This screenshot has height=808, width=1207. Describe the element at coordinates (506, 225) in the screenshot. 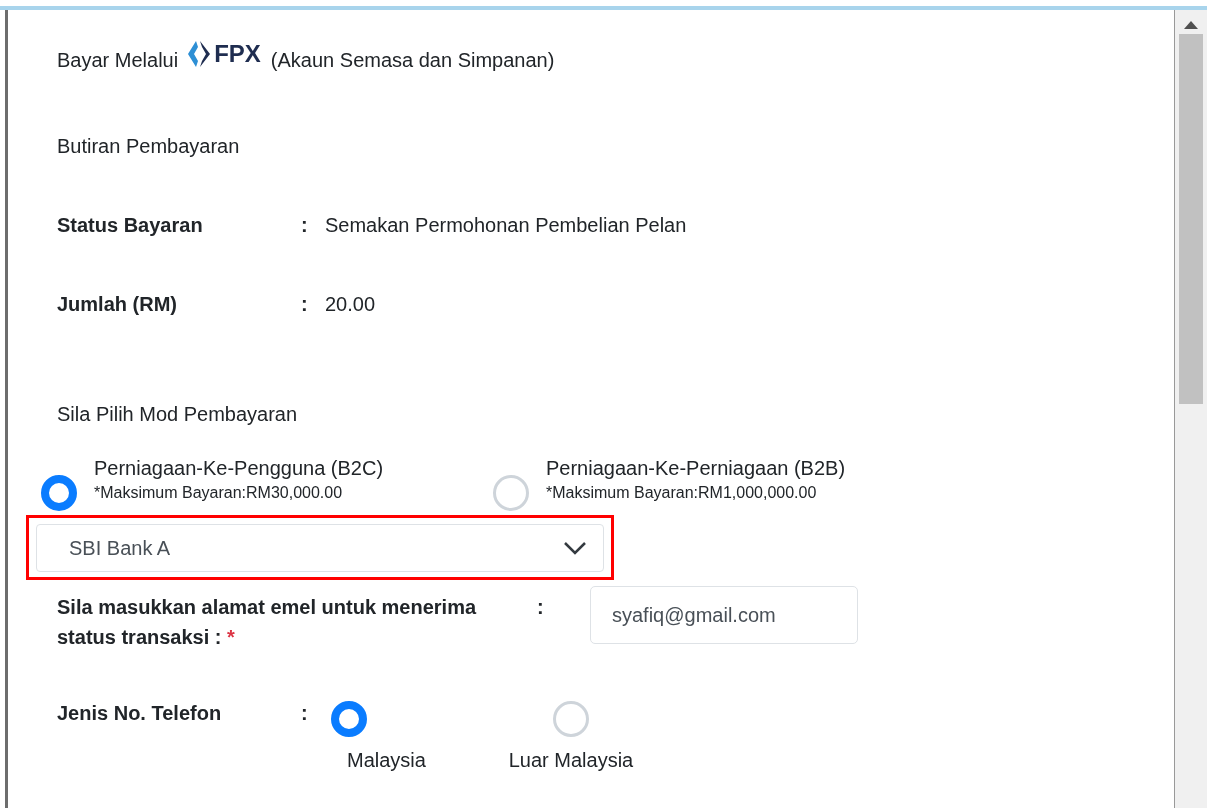

I see `detail-value: Semakan Permohonan Pembelian Pelan` at that location.